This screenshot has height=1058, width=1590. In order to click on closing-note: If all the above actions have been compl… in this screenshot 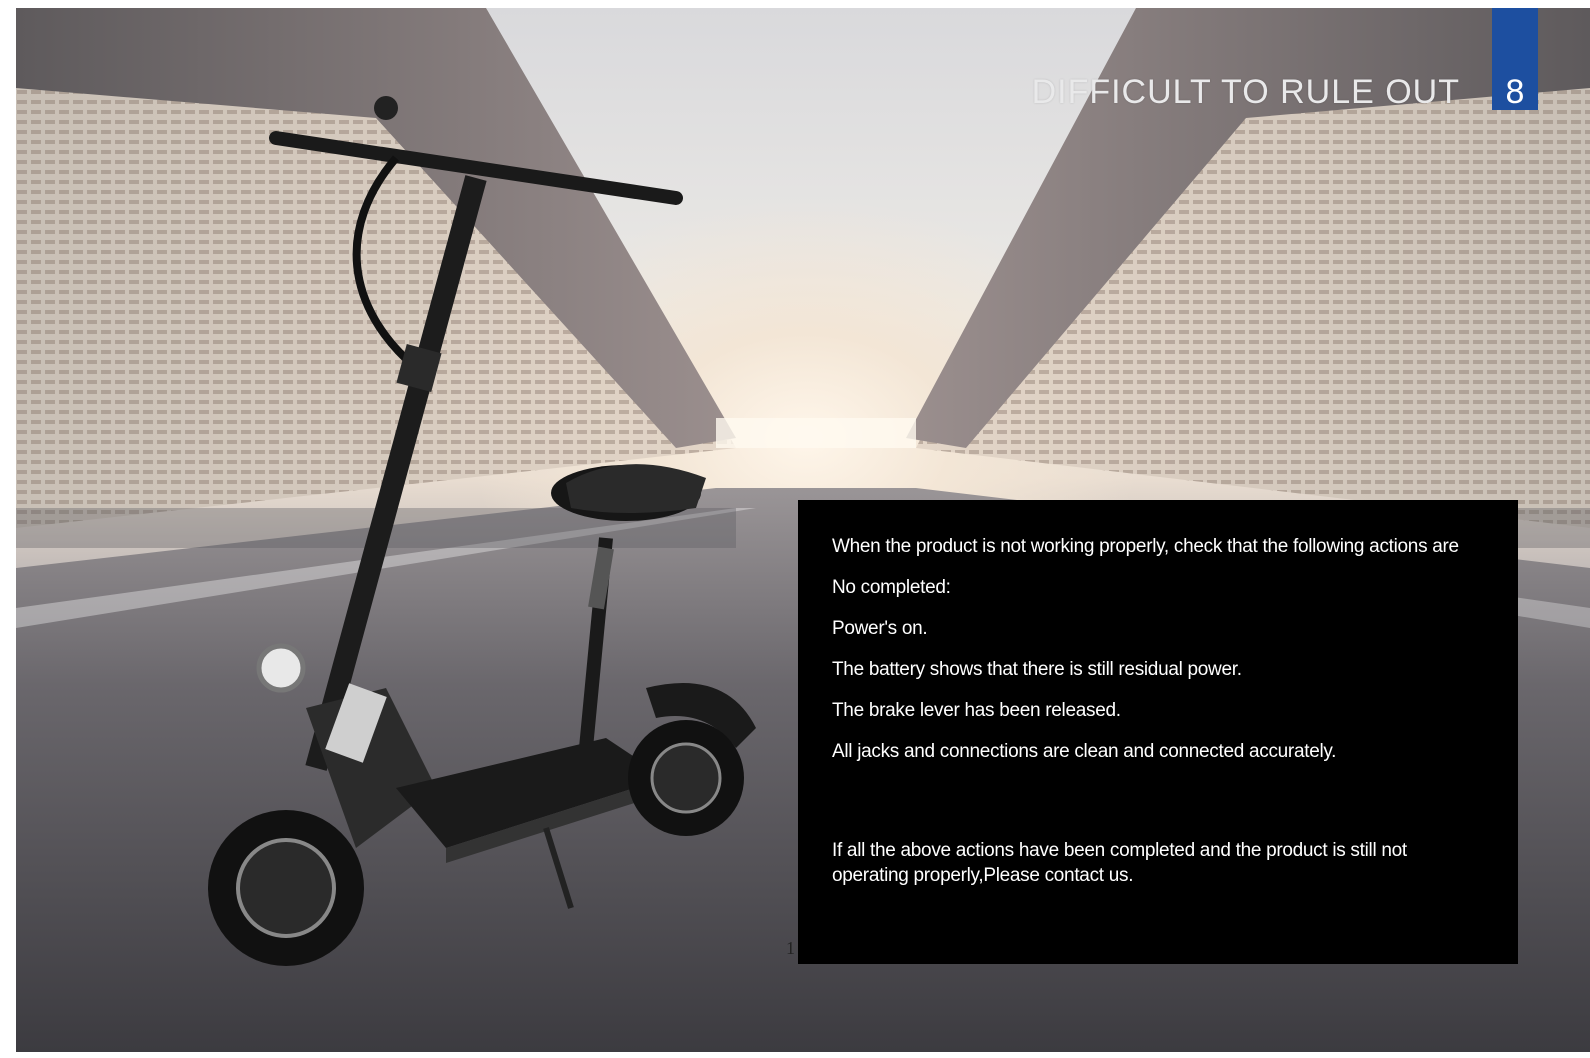, I will do `click(1119, 863)`.